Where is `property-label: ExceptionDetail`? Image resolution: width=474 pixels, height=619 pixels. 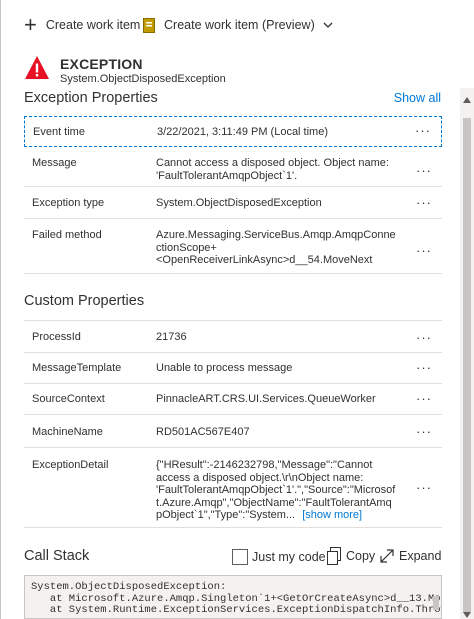
property-label: ExceptionDetail is located at coordinates (70, 465).